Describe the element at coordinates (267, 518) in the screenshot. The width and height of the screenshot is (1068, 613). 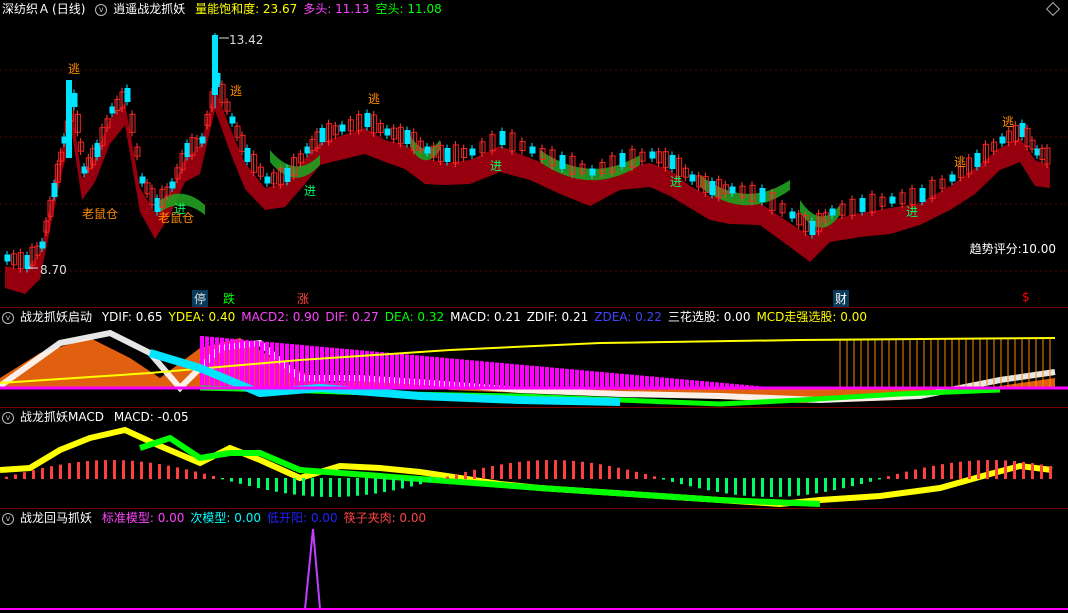
I see `pane4-indicator-values: 标准模型: 0.00 次模型: 0.00 低开阳: 0.00 筷子夹肉: 0.00` at that location.